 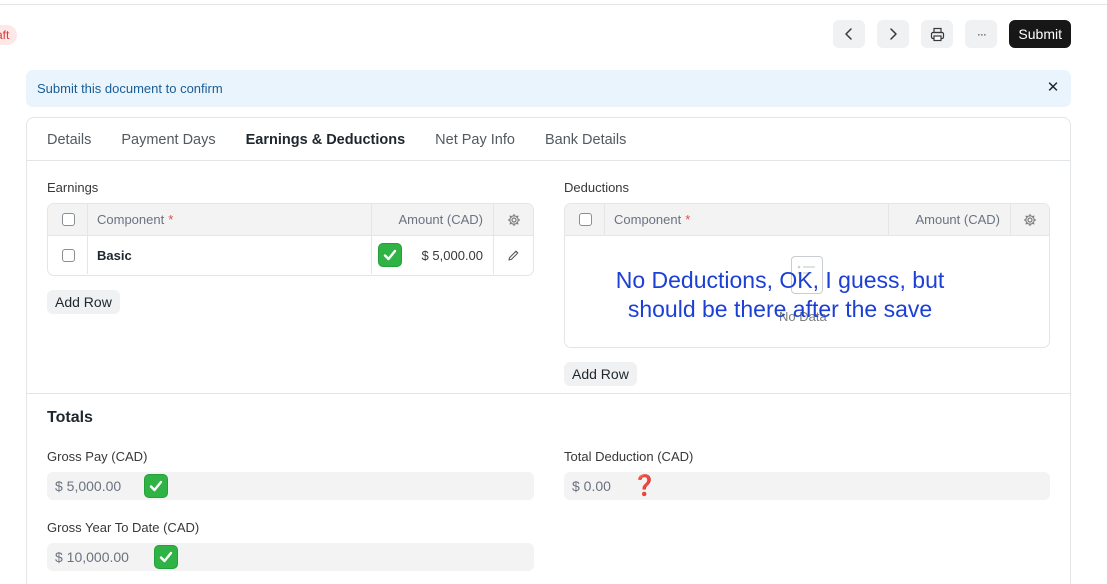 What do you see at coordinates (70, 417) in the screenshot?
I see `totals-heading: Totals` at bounding box center [70, 417].